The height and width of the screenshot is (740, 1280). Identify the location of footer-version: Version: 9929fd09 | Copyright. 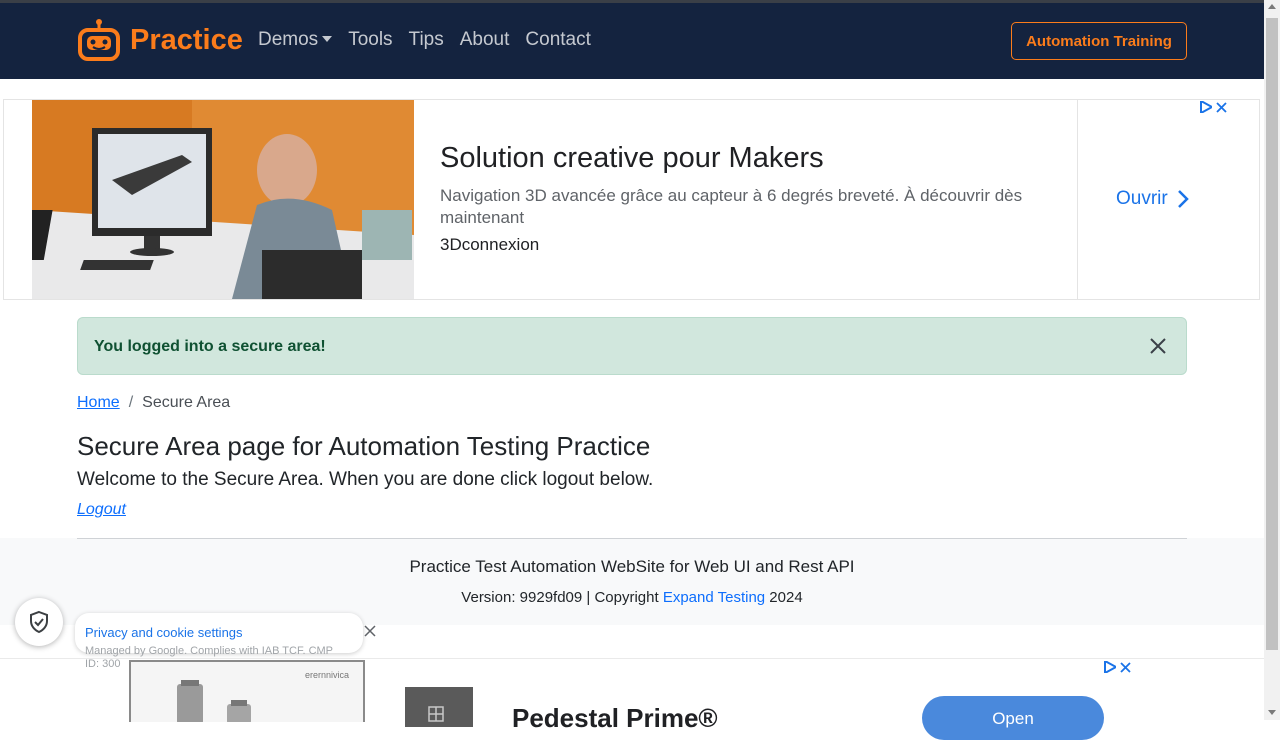
(562, 597).